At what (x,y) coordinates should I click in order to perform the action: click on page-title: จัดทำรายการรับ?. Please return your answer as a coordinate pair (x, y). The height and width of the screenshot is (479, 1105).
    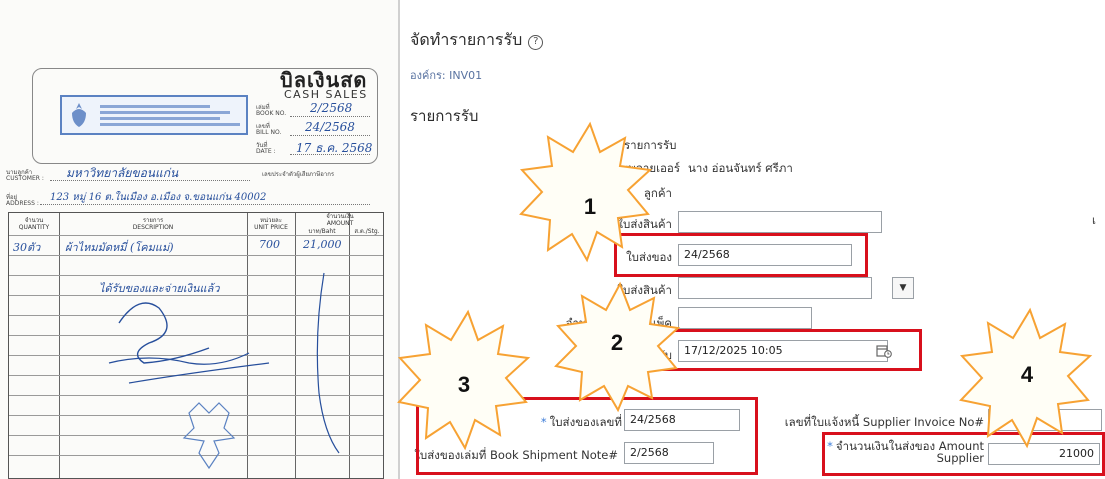
    Looking at the image, I should click on (477, 40).